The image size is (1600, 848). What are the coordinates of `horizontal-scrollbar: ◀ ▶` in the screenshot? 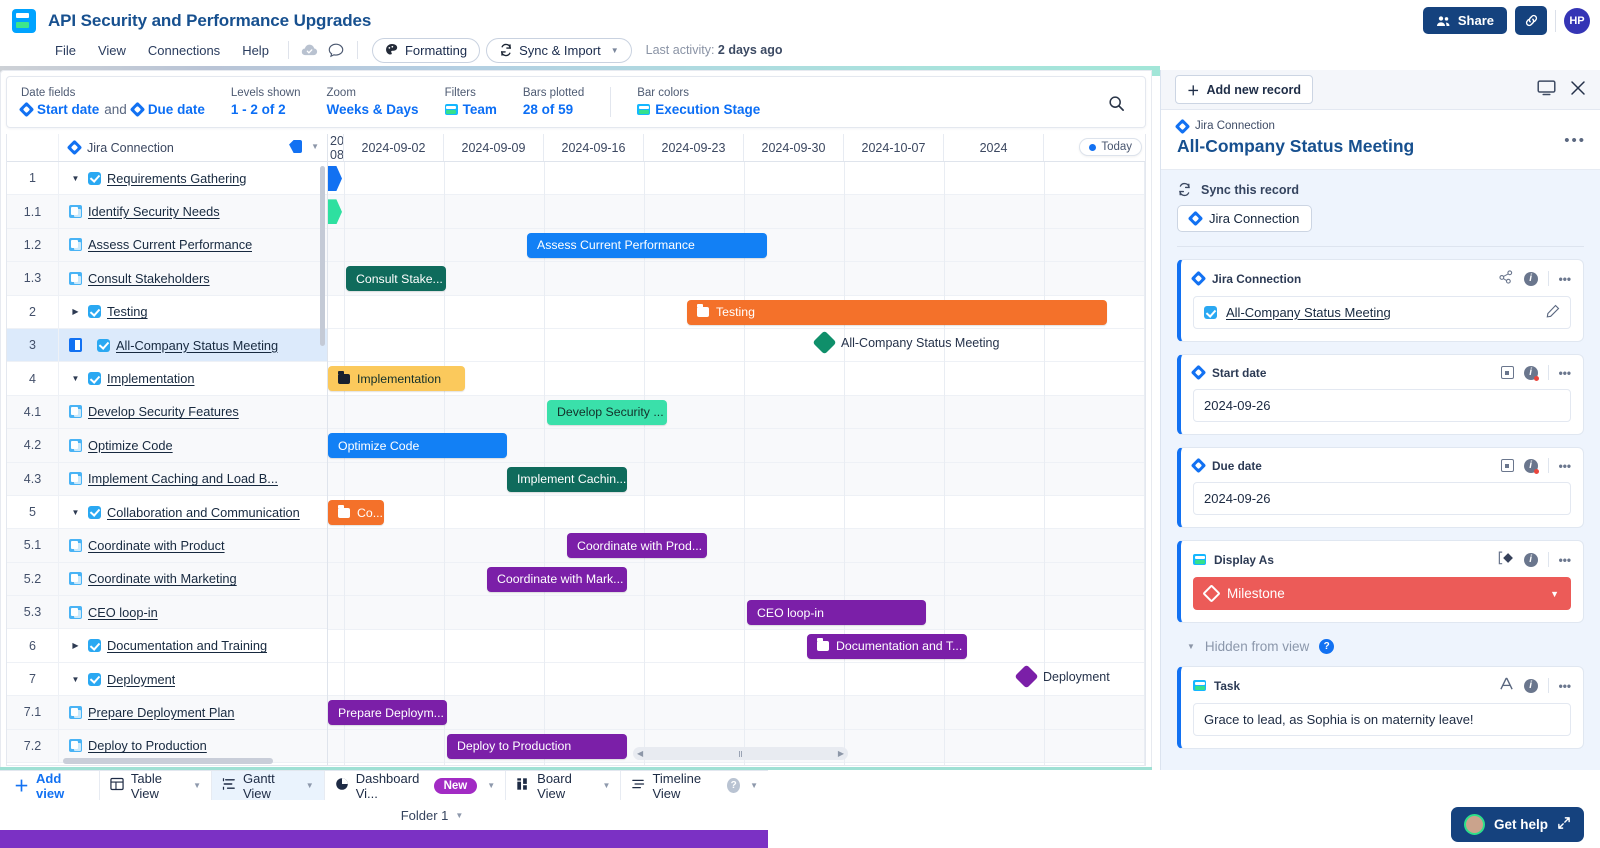 It's located at (740, 753).